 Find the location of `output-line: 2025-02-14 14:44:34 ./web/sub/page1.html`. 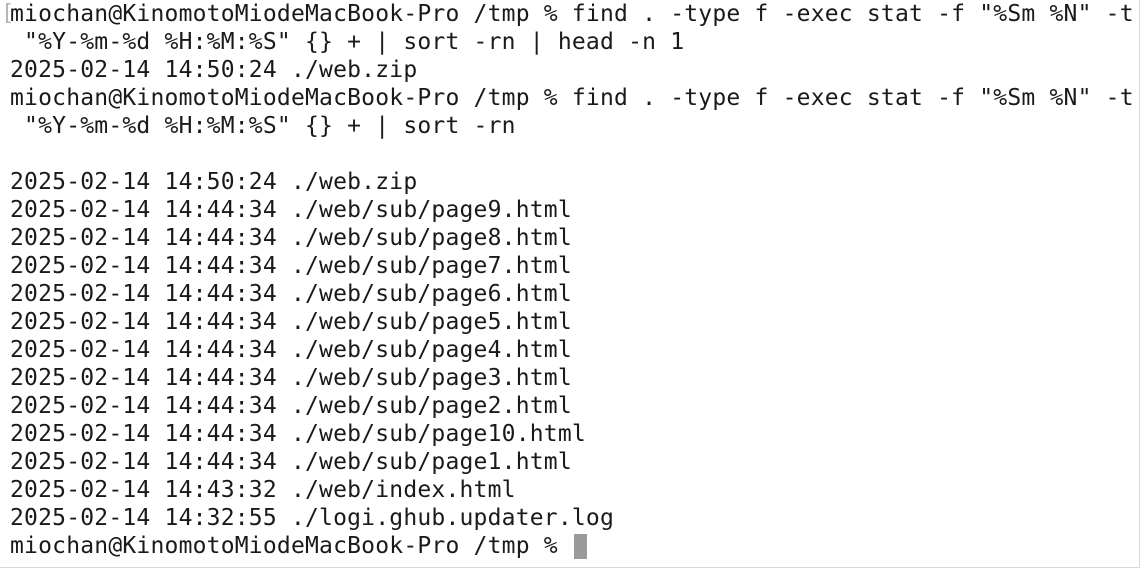

output-line: 2025-02-14 14:44:34 ./web/sub/page1.html is located at coordinates (291, 462).